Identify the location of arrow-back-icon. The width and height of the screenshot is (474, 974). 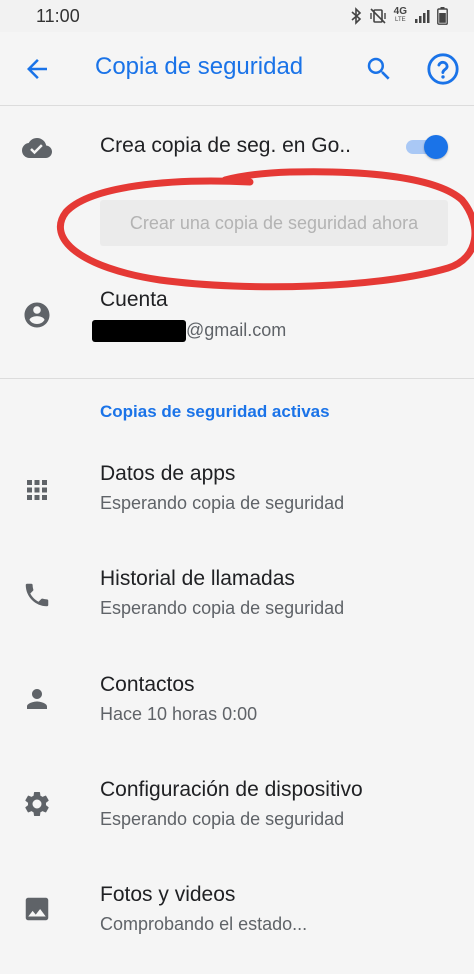
(37, 69).